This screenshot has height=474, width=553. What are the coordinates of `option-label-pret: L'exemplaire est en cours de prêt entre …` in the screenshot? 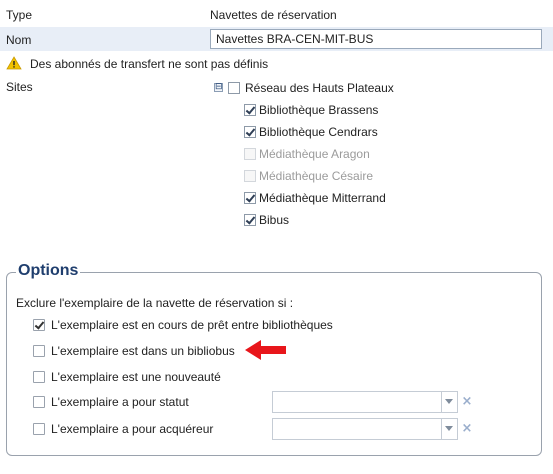 It's located at (192, 325).